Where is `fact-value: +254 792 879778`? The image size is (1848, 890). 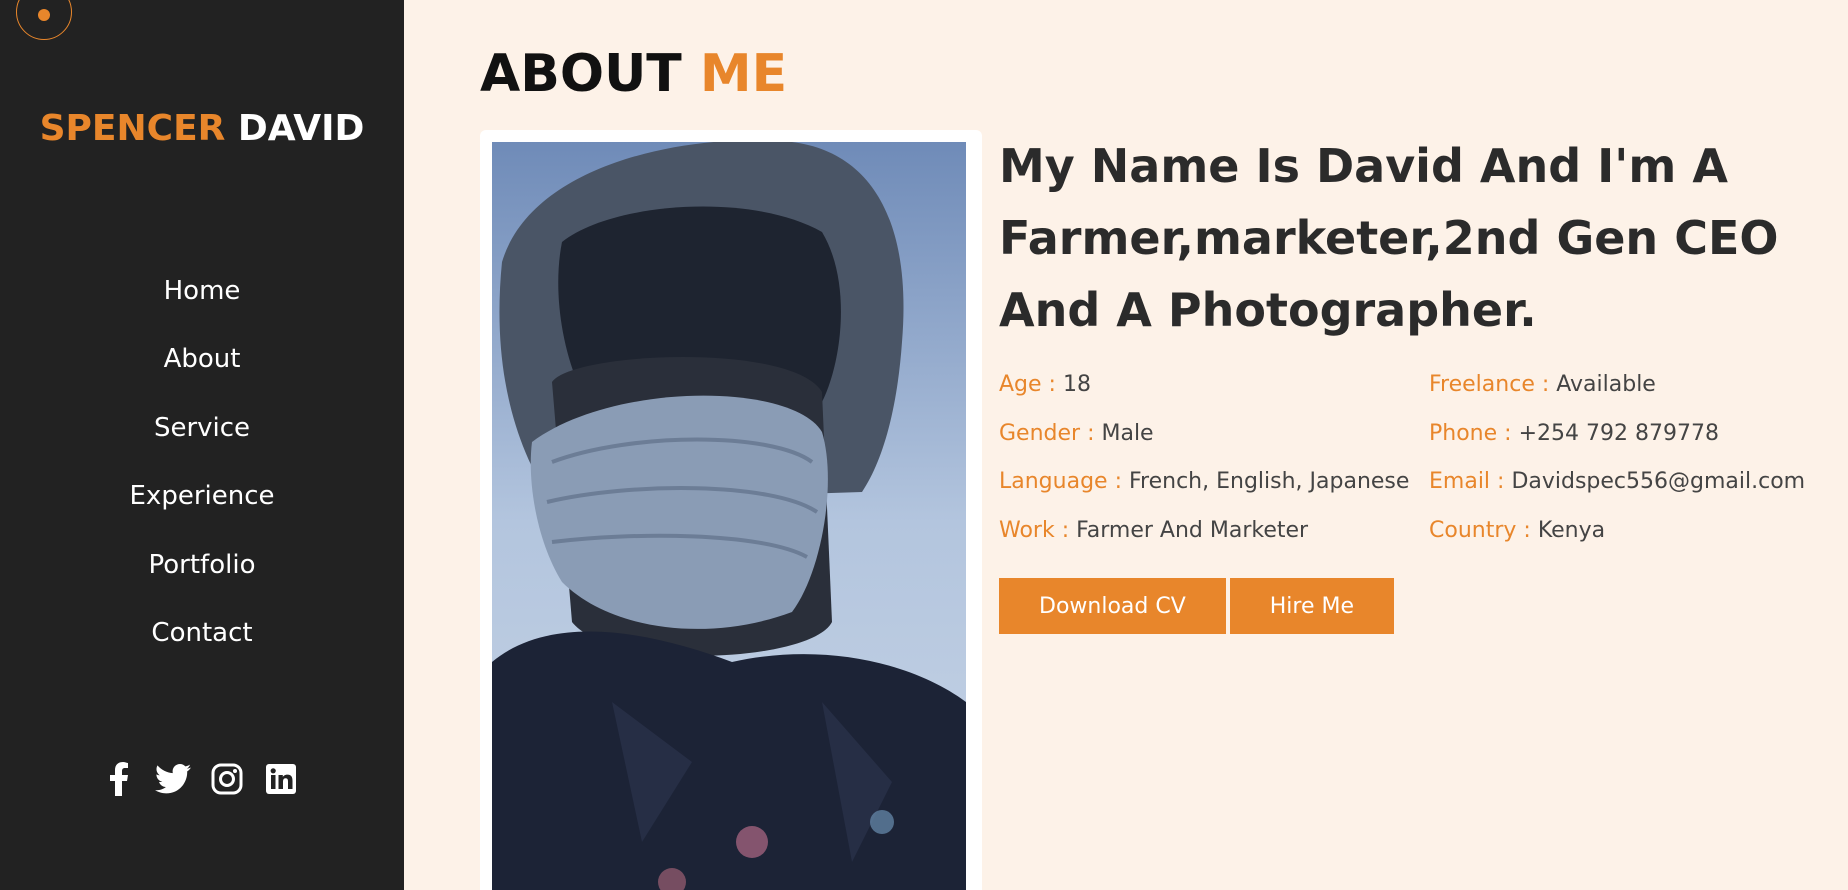
fact-value: +254 792 879778 is located at coordinates (1618, 433).